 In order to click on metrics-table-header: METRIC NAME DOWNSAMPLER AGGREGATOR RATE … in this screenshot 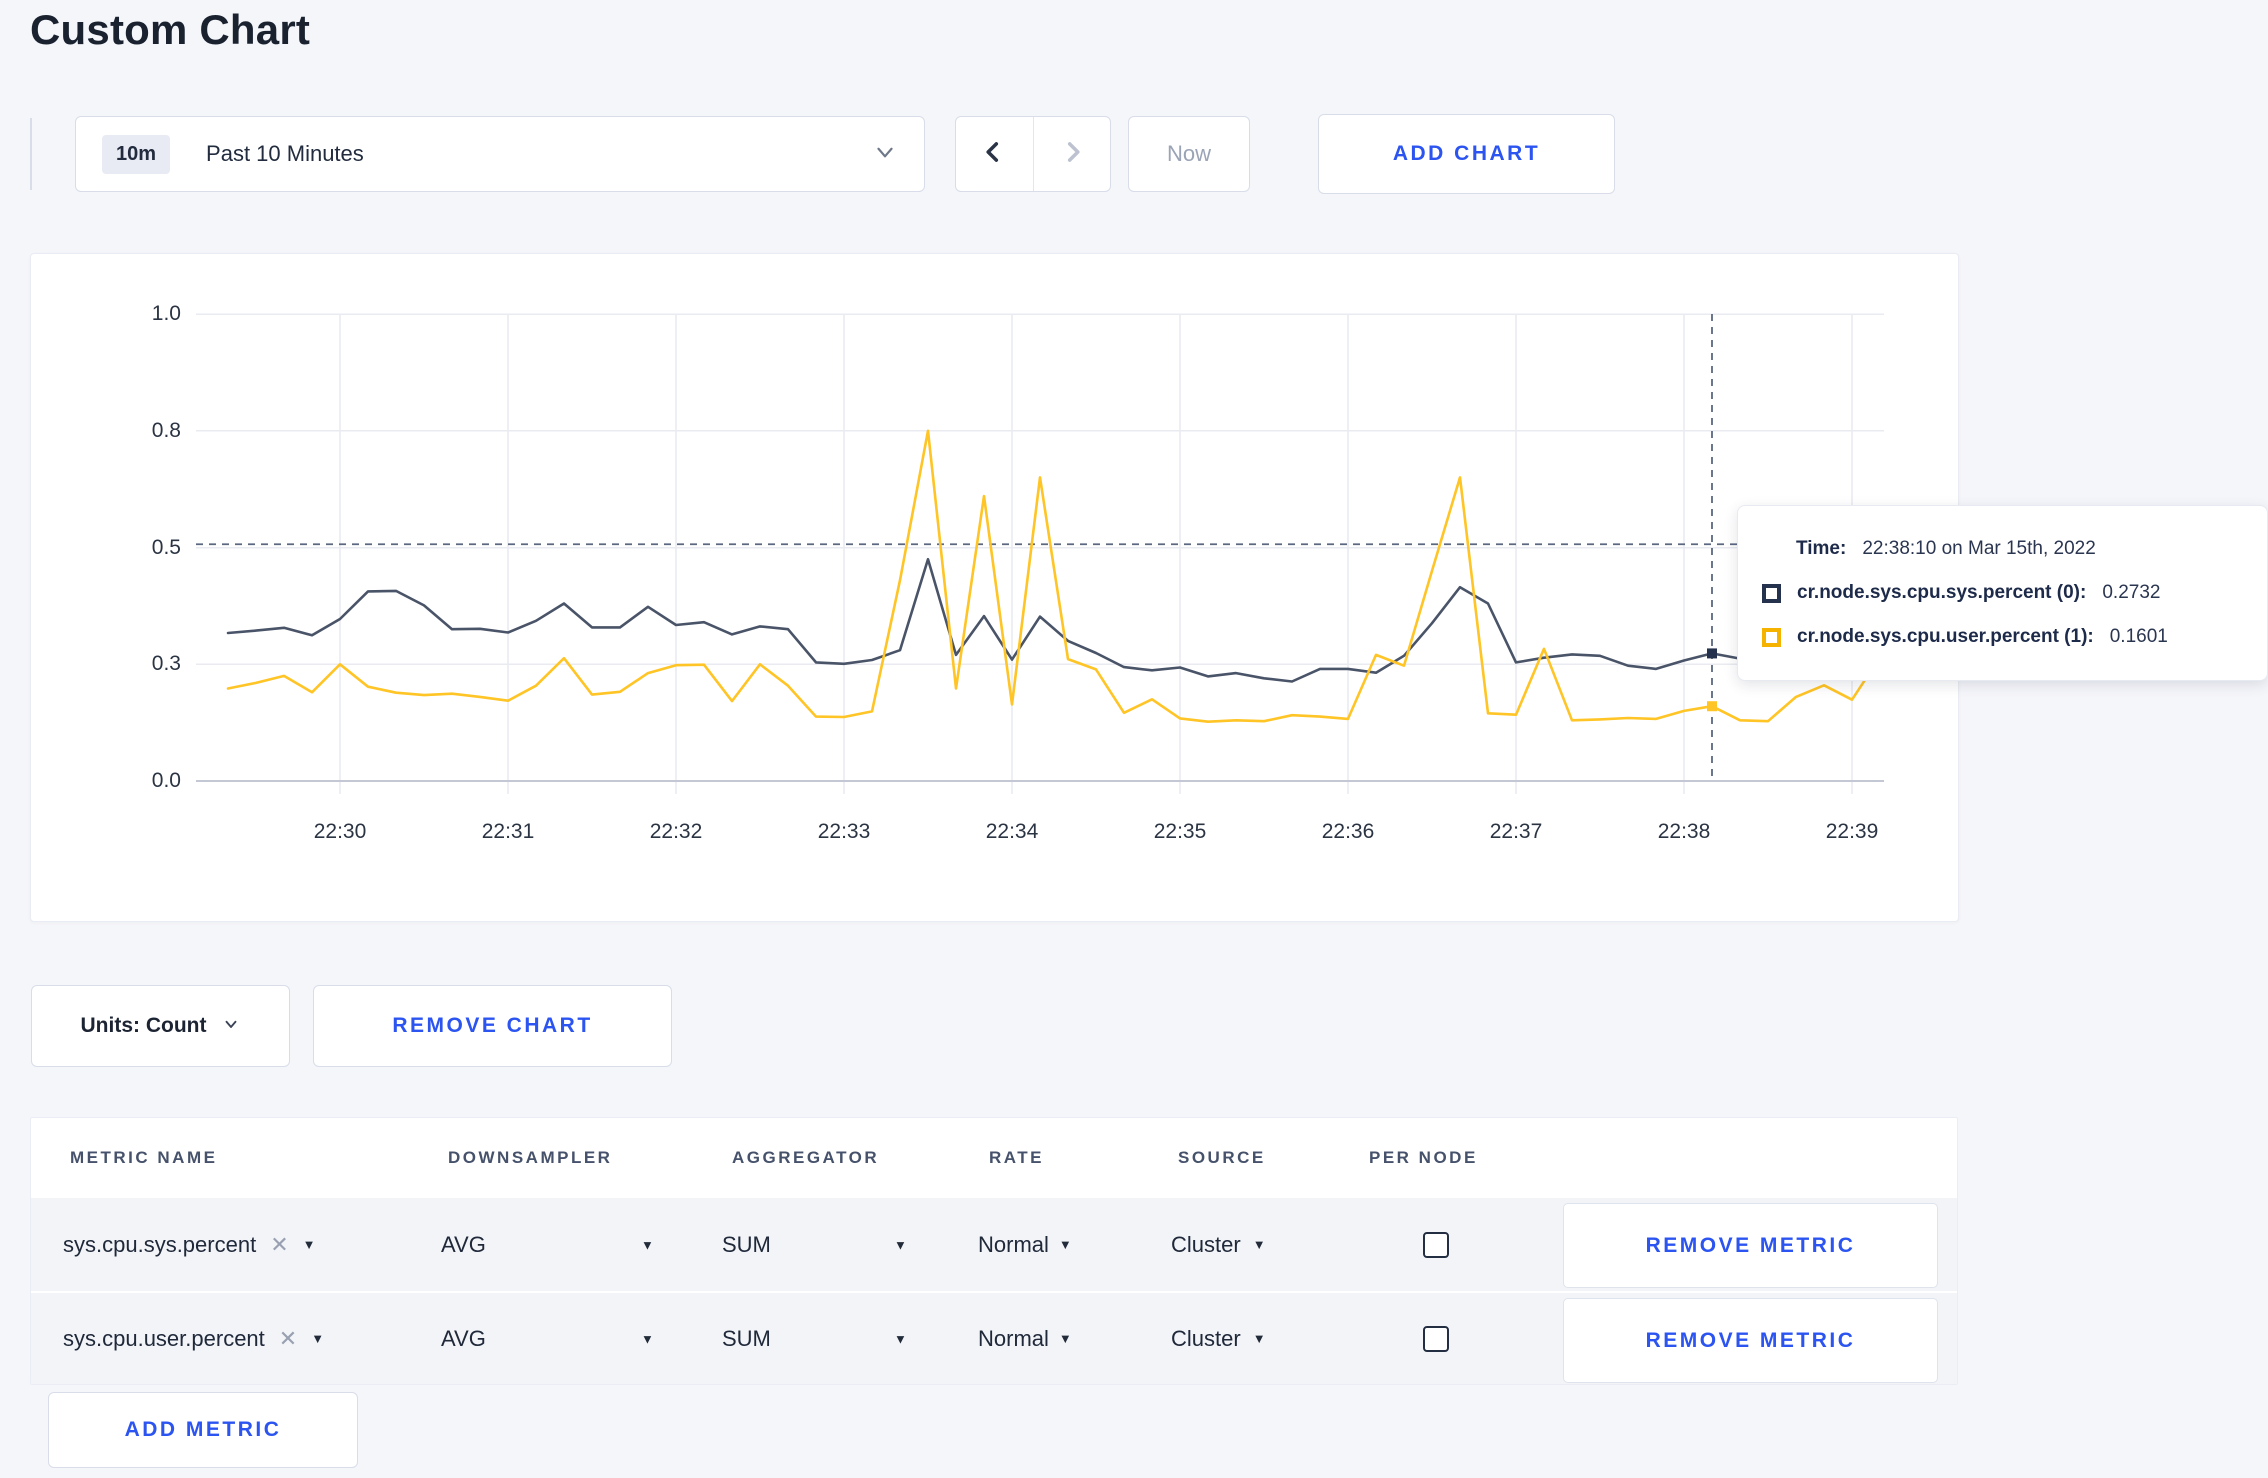, I will do `click(994, 1158)`.